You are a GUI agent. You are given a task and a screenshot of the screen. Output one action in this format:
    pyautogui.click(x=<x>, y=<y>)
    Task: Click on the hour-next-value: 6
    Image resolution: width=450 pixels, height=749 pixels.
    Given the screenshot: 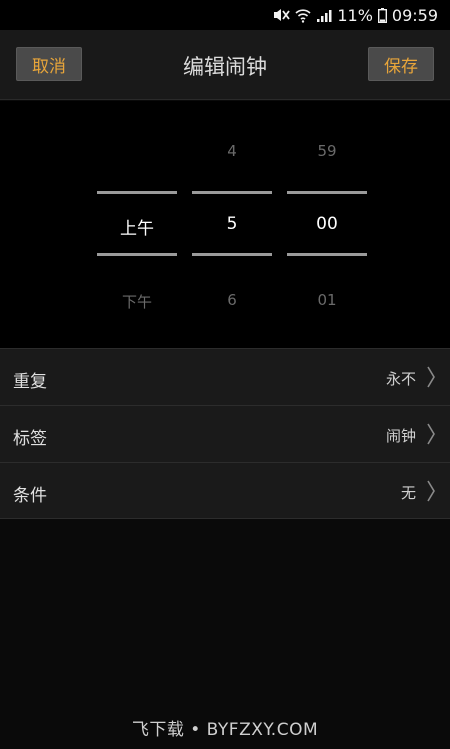 What is the action you would take?
    pyautogui.click(x=232, y=300)
    